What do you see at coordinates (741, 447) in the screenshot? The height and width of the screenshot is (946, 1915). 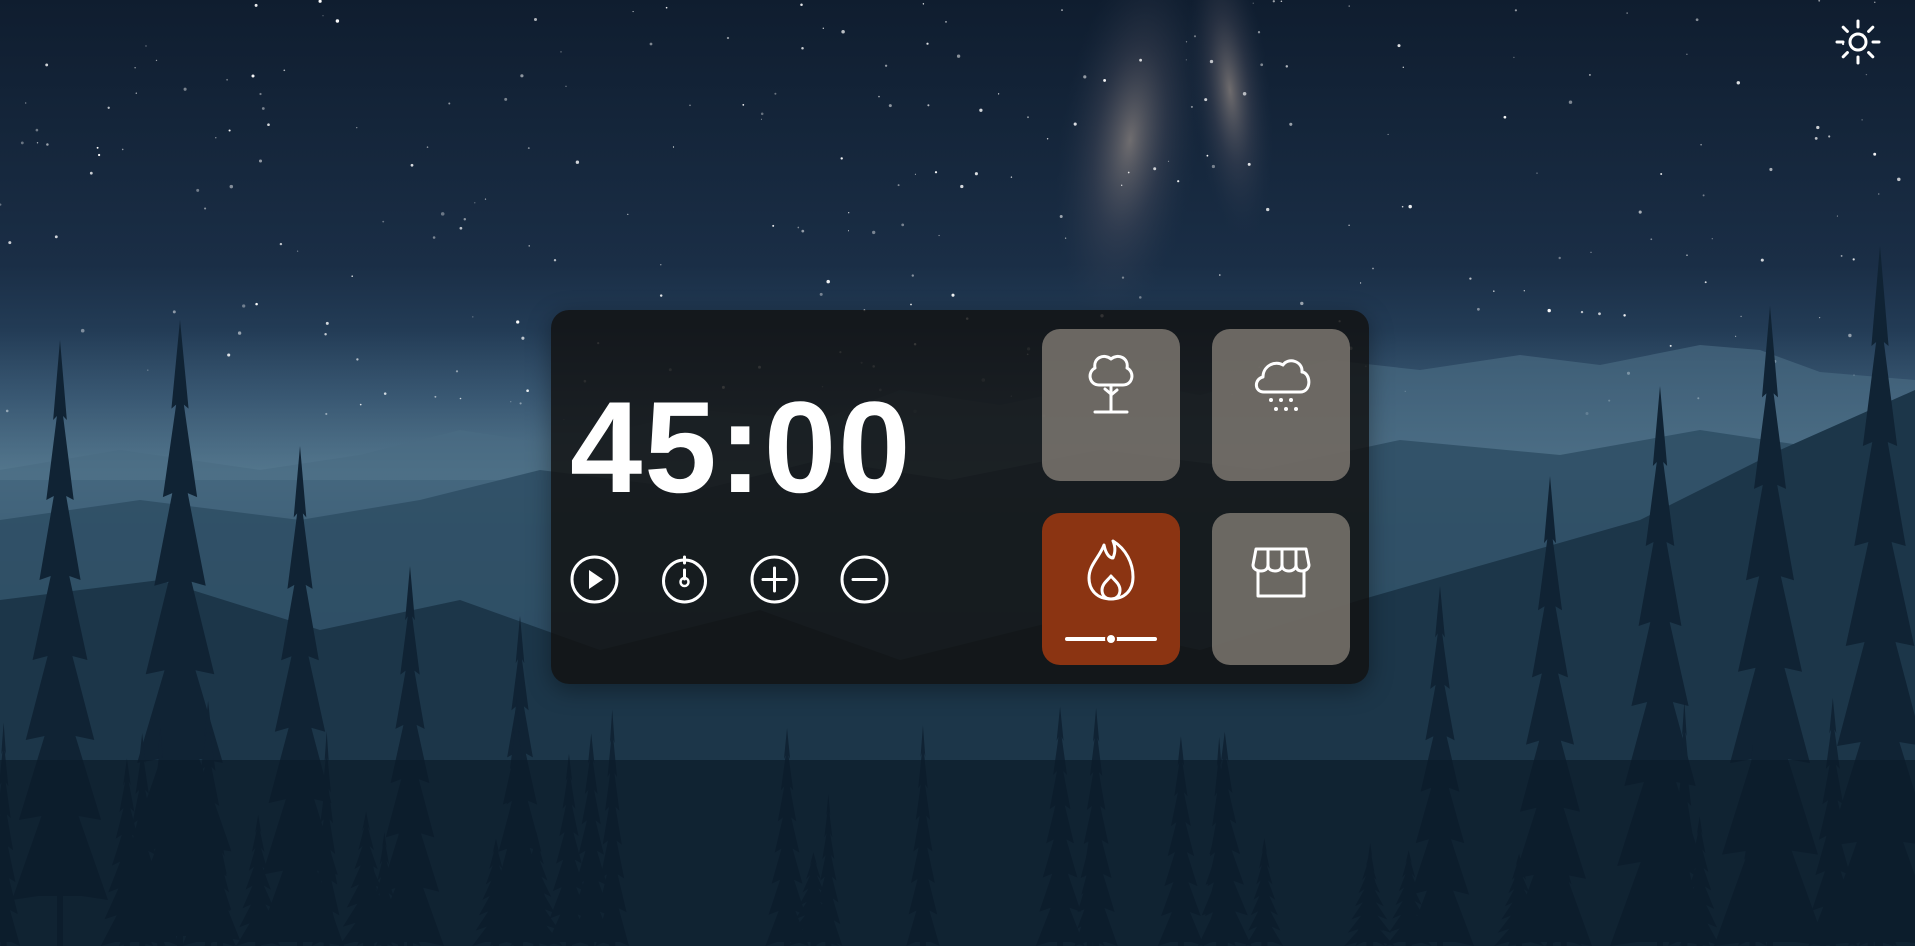 I see `timer-display: 45:00` at bounding box center [741, 447].